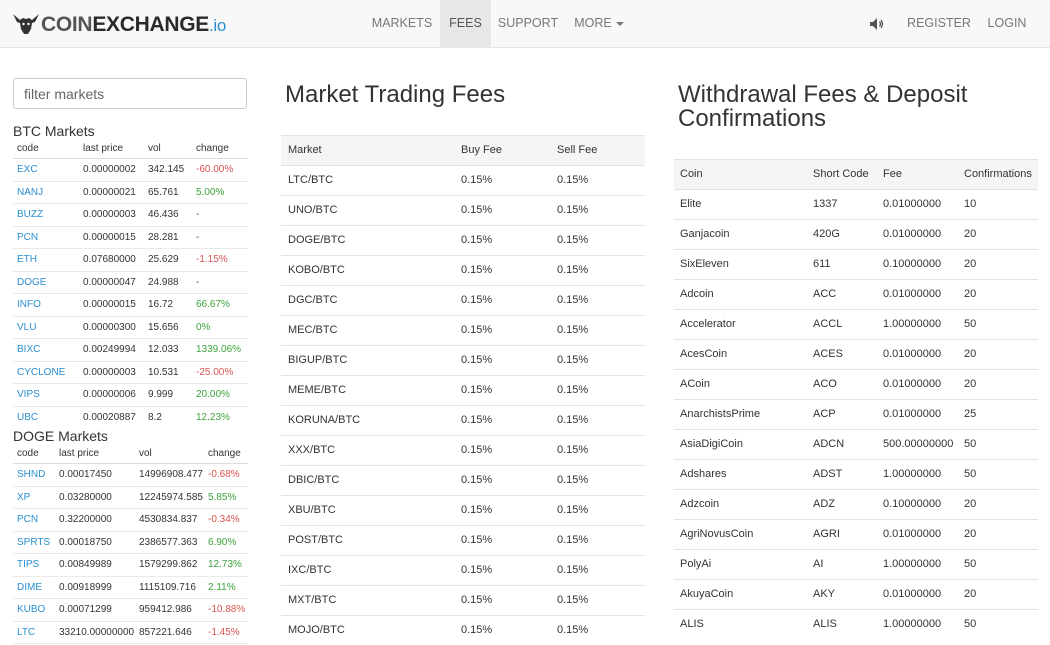  I want to click on table-row: LTC/BTC 0.15% 0.15%, so click(463, 180).